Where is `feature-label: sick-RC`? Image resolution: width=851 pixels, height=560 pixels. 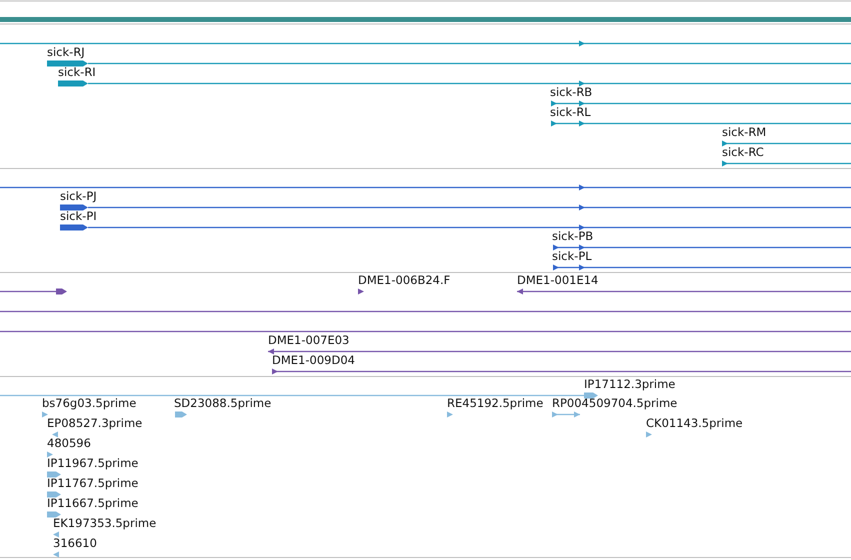
feature-label: sick-RC is located at coordinates (743, 152).